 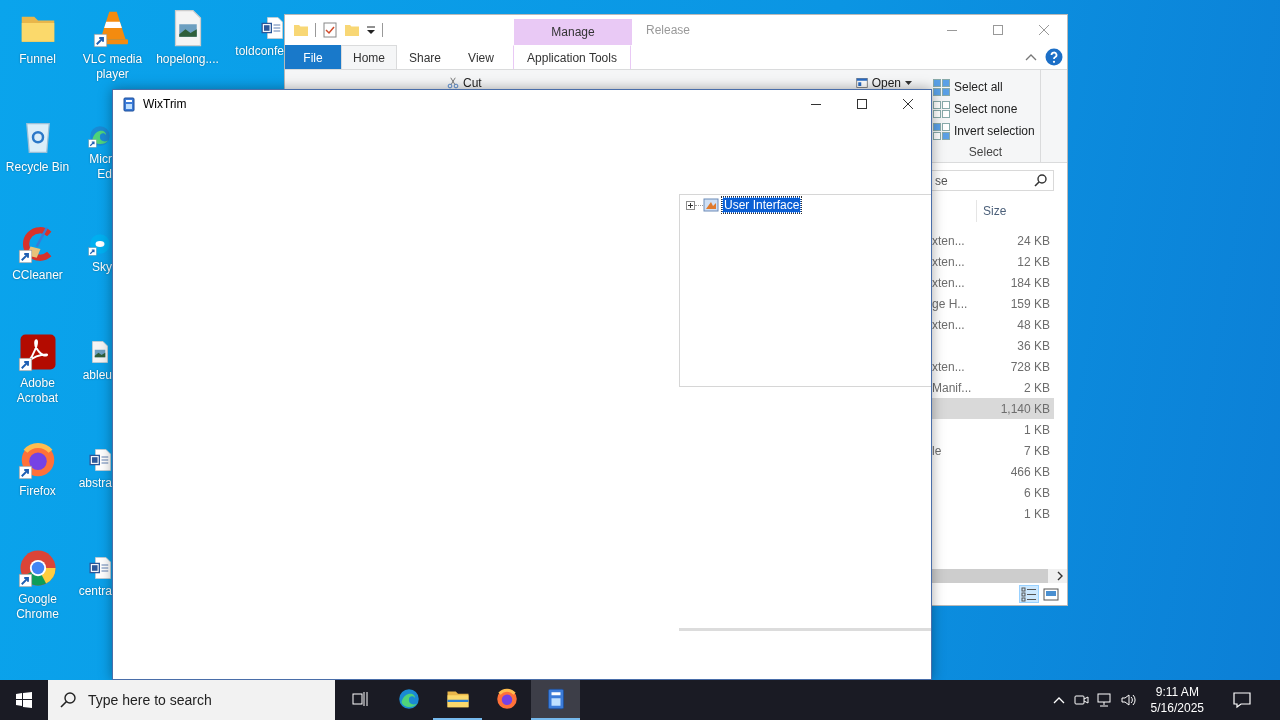 What do you see at coordinates (453, 83) in the screenshot?
I see `scissors-icon` at bounding box center [453, 83].